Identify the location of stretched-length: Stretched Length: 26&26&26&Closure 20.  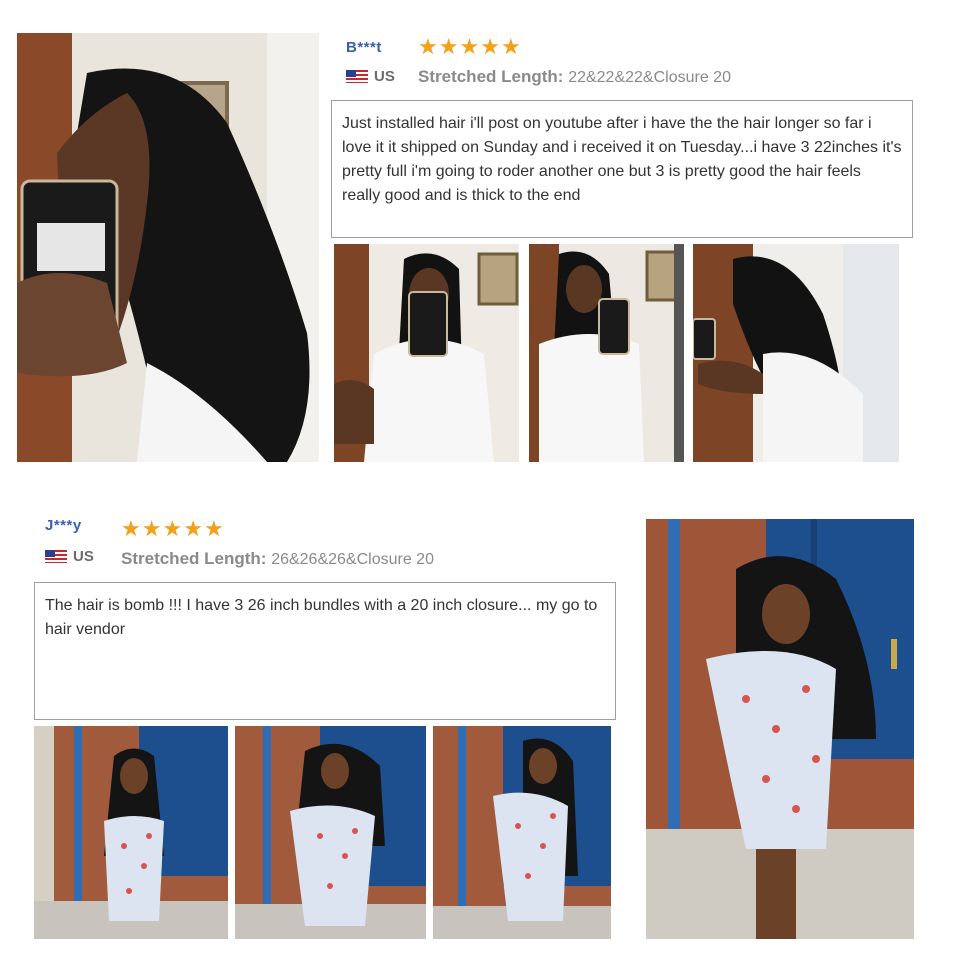
(277, 559).